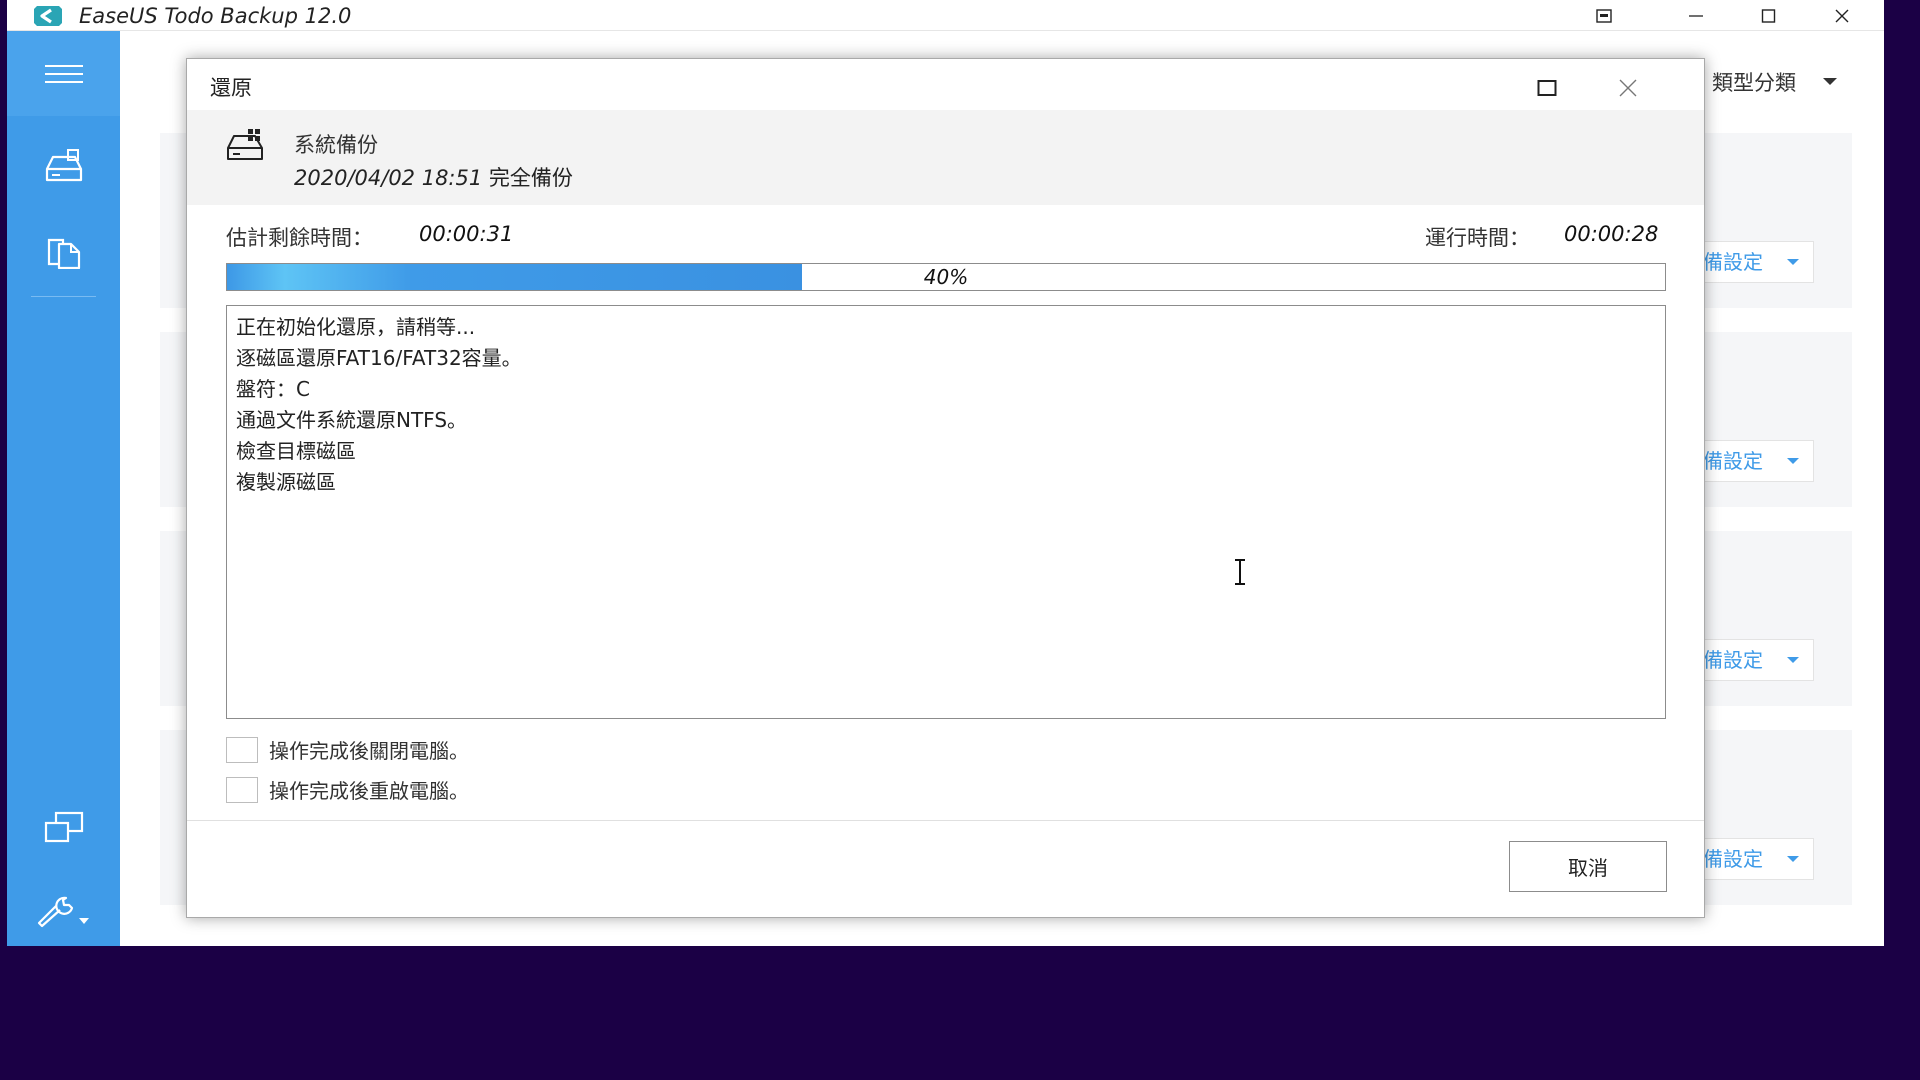 Image resolution: width=1920 pixels, height=1080 pixels. Describe the element at coordinates (466, 234) in the screenshot. I see `eta-value: 00:00:31` at that location.